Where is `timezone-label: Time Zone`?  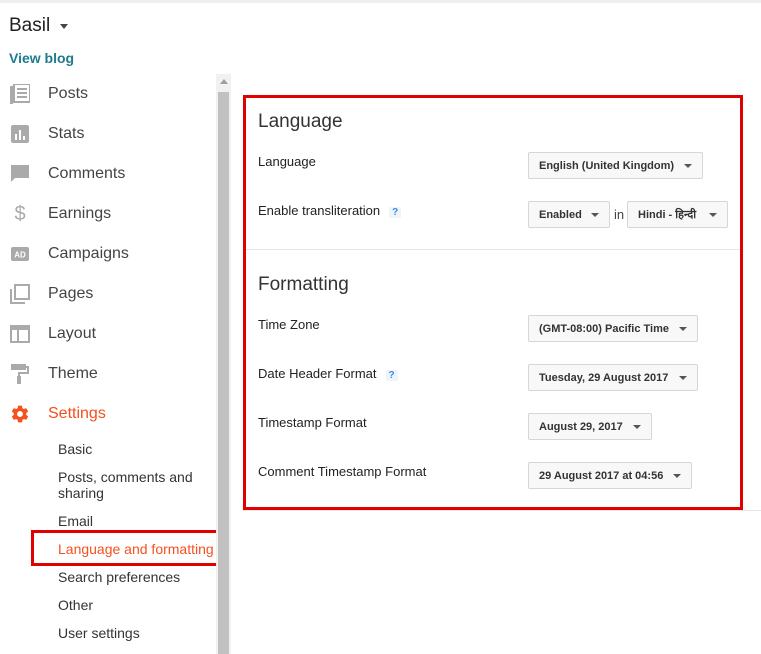 timezone-label: Time Zone is located at coordinates (289, 324).